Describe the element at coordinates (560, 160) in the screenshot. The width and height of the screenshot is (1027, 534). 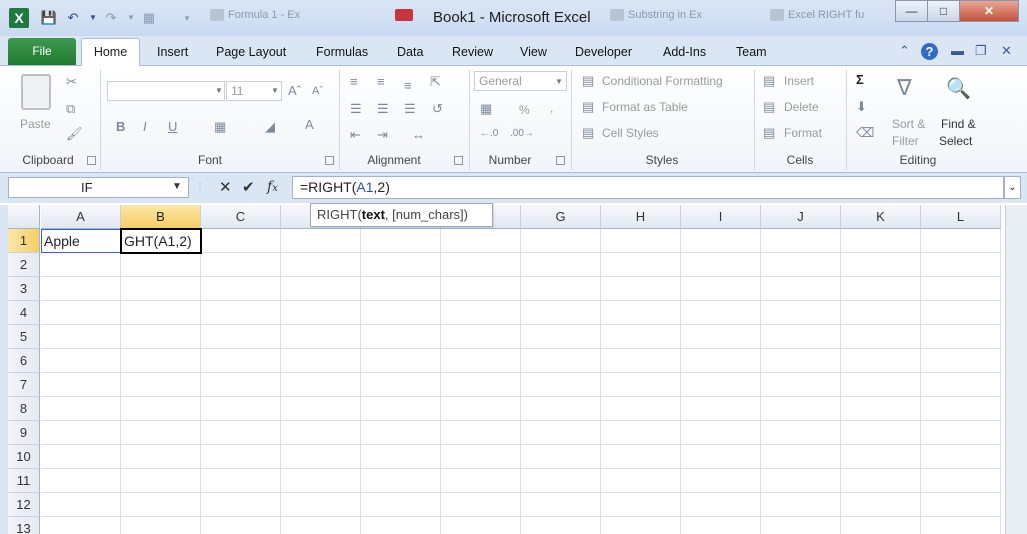
I see `number-launcher-icon` at that location.